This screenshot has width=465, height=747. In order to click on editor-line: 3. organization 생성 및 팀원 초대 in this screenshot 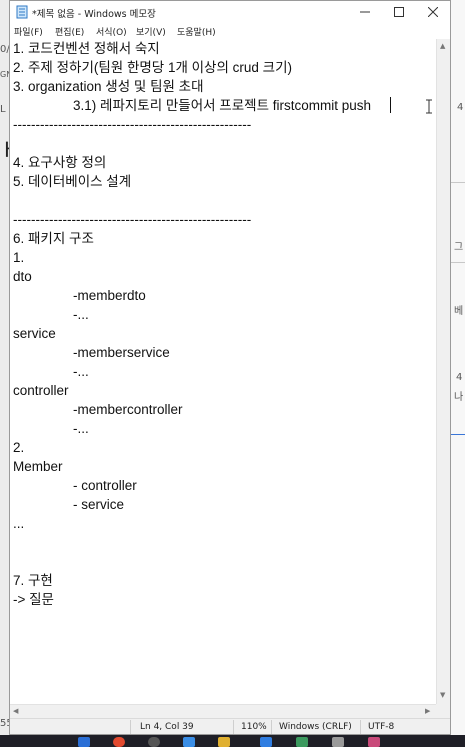, I will do `click(108, 86)`.